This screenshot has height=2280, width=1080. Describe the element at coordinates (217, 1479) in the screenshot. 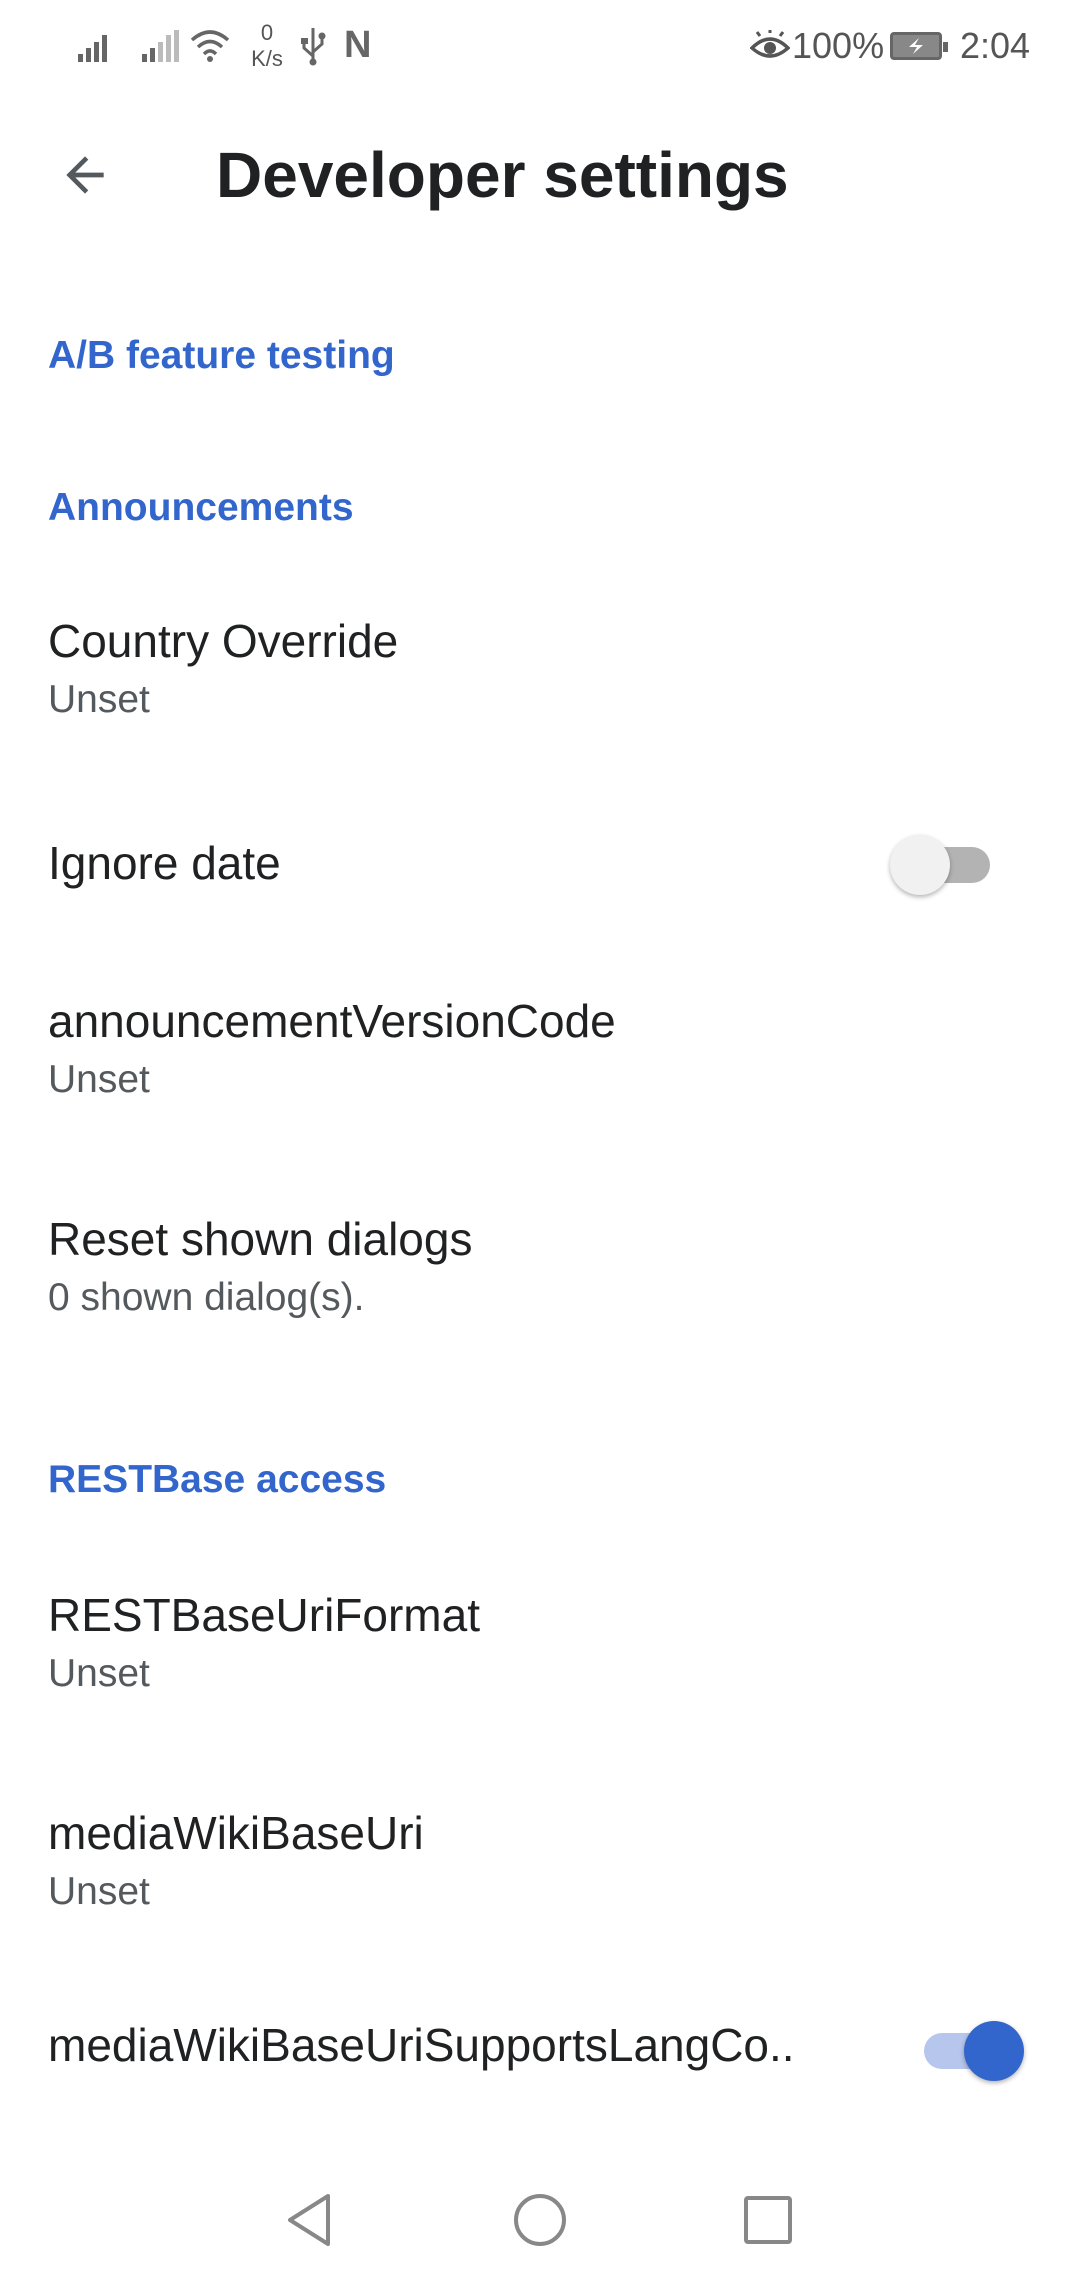

I see `section-header-restbase: RESTBase access` at that location.